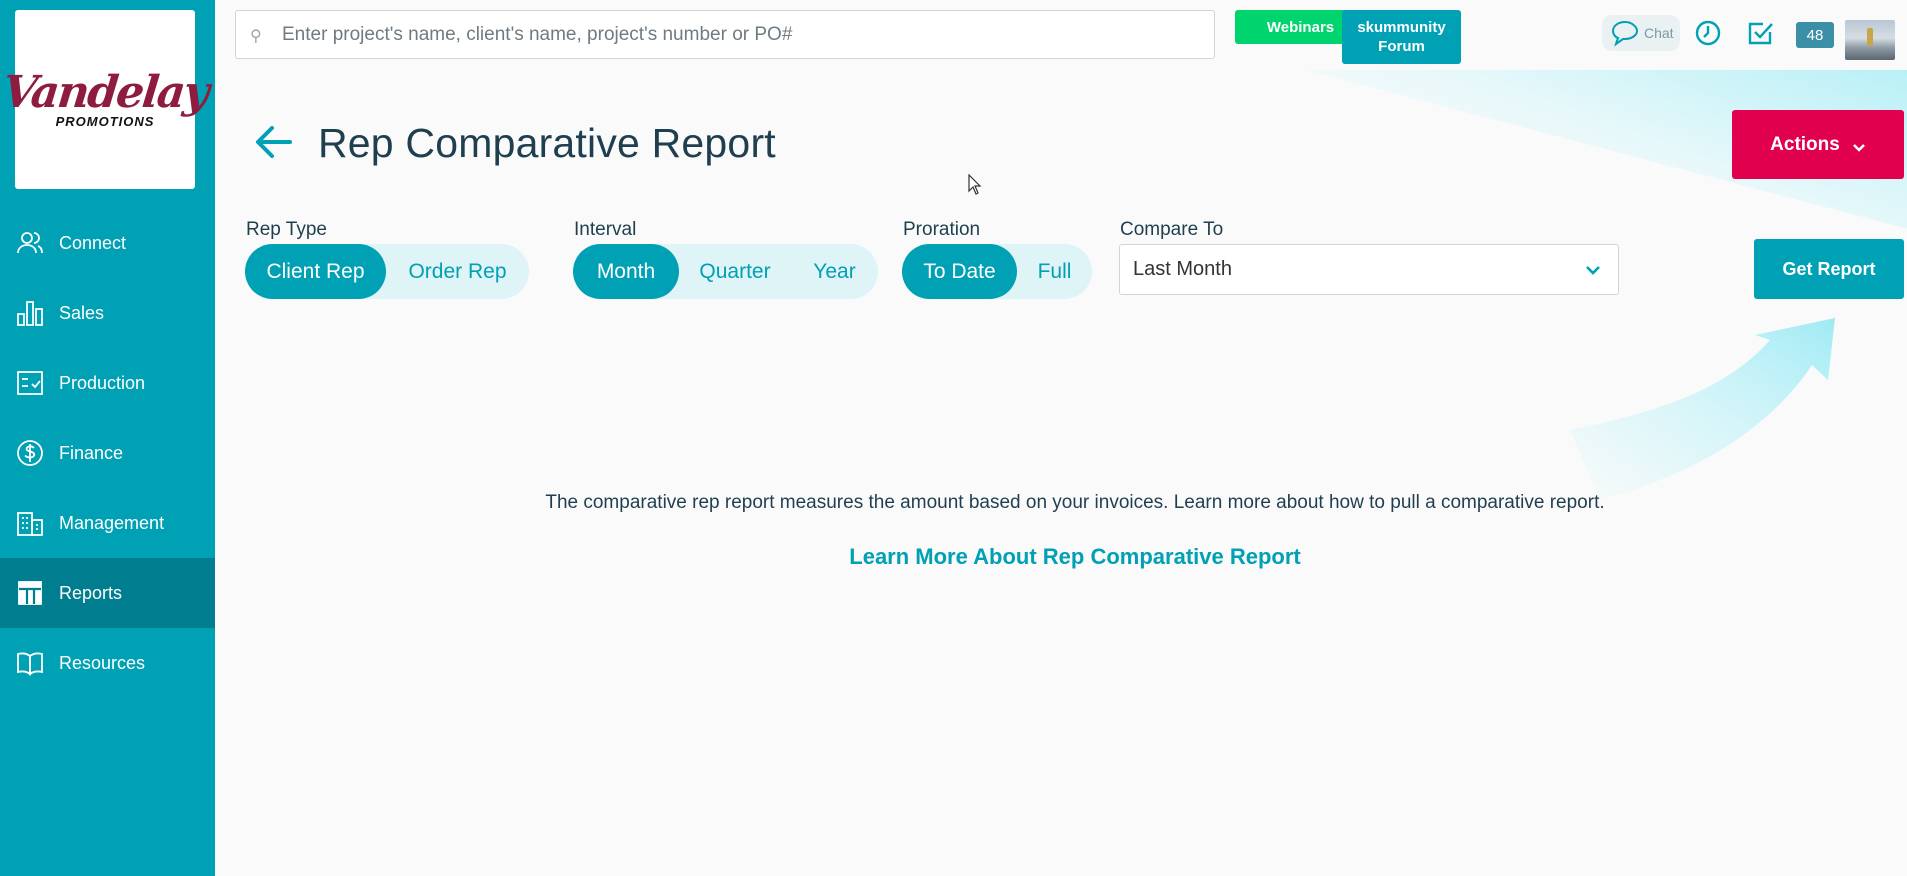 The height and width of the screenshot is (876, 1907). Describe the element at coordinates (286, 229) in the screenshot. I see `rep-type-label: Rep Type` at that location.